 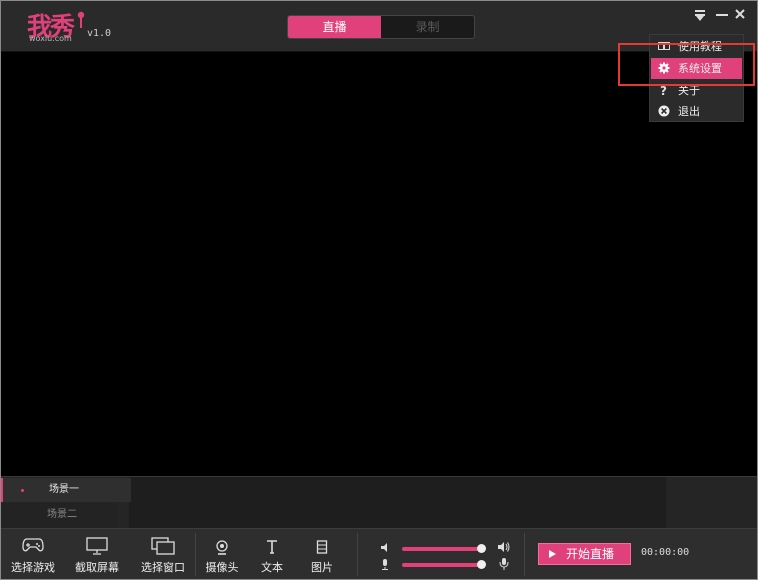 What do you see at coordinates (62, 514) in the screenshot?
I see `scene-label-2: 场景二` at bounding box center [62, 514].